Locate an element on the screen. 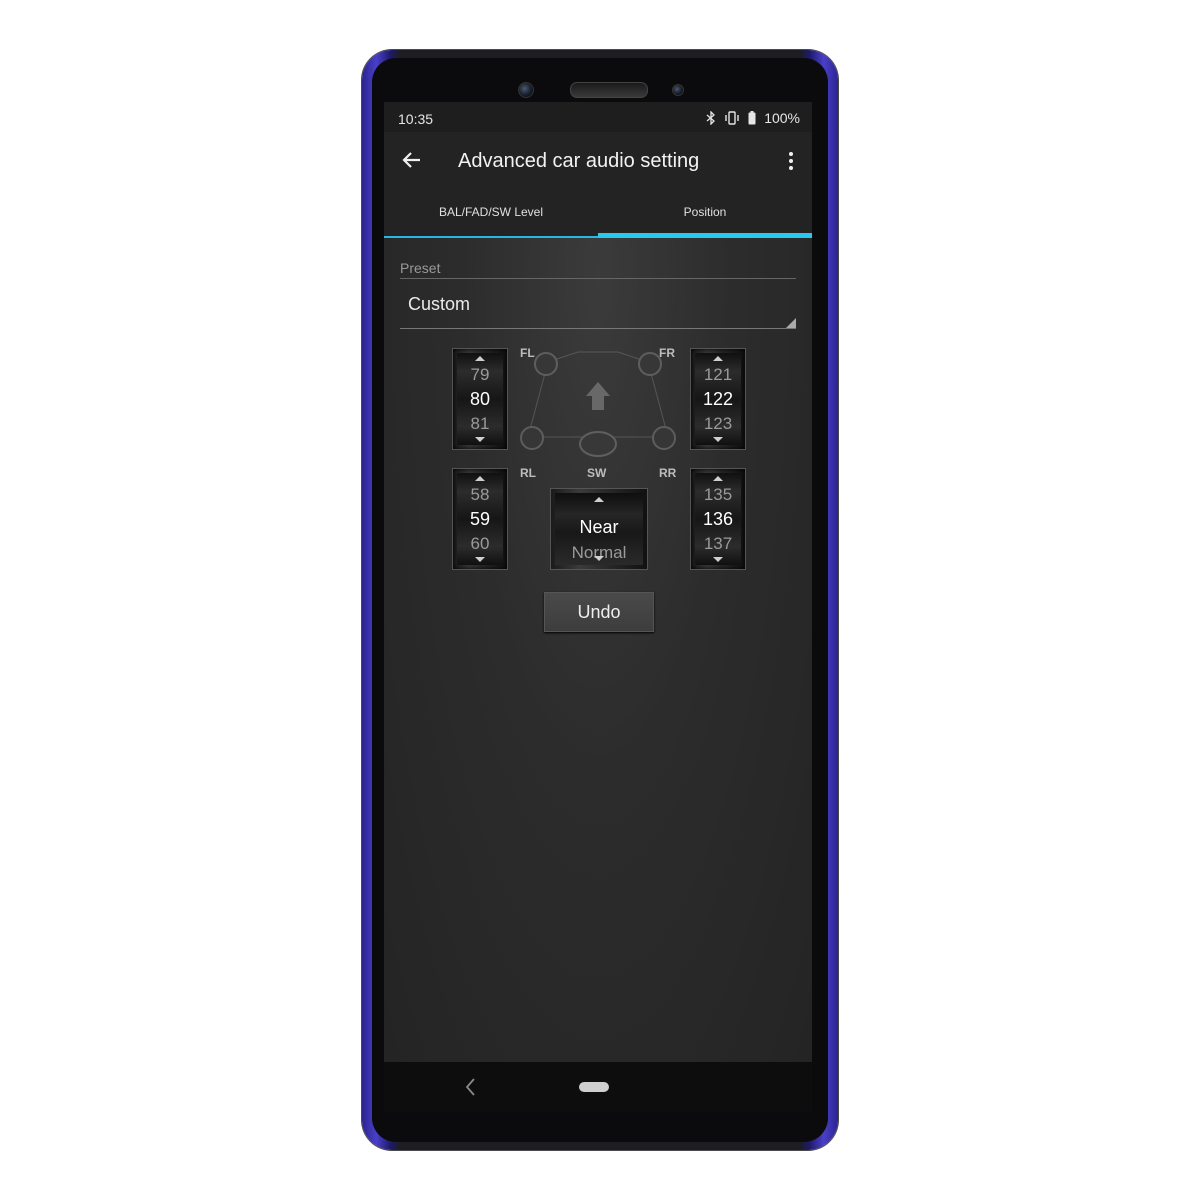 Image resolution: width=1200 pixels, height=1200 pixels. tab-divider-line is located at coordinates (491, 237).